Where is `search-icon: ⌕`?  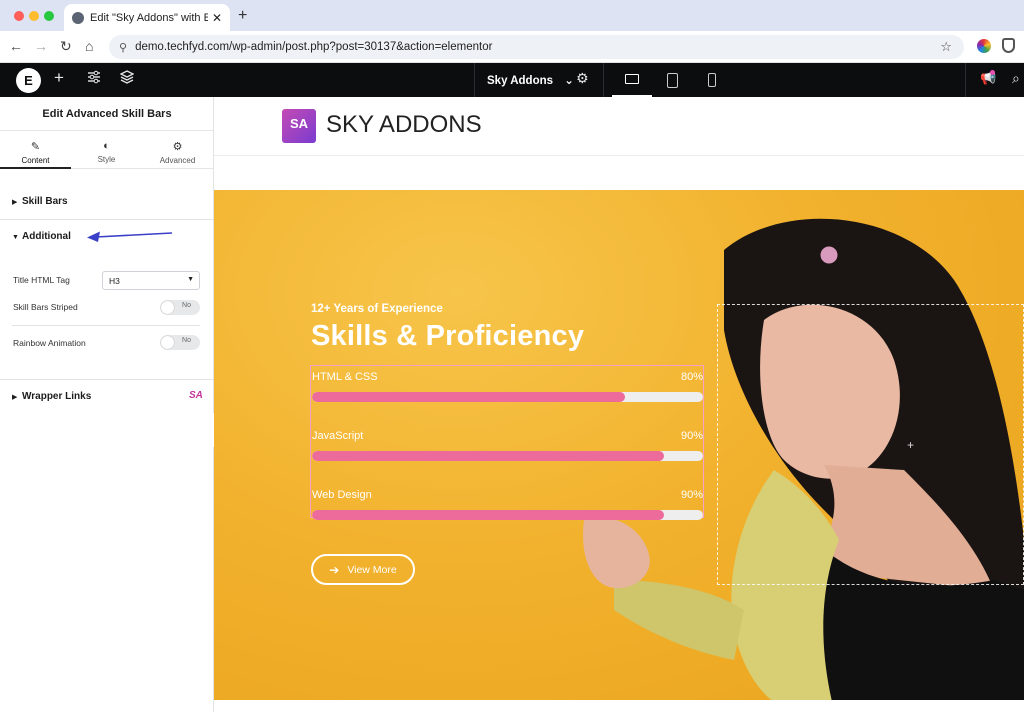
search-icon: ⌕ is located at coordinates (1016, 78).